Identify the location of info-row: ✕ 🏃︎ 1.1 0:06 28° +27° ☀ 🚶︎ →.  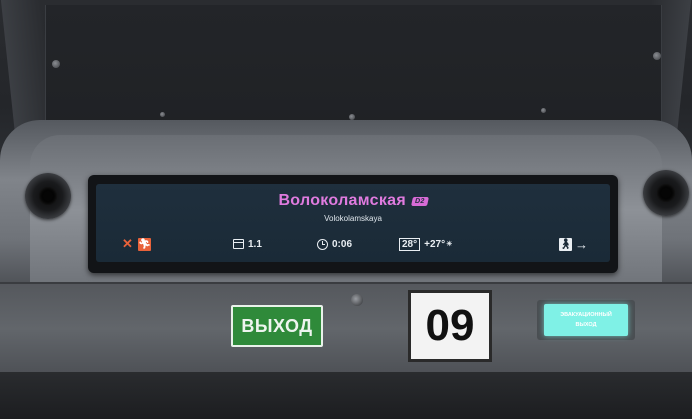
(353, 244).